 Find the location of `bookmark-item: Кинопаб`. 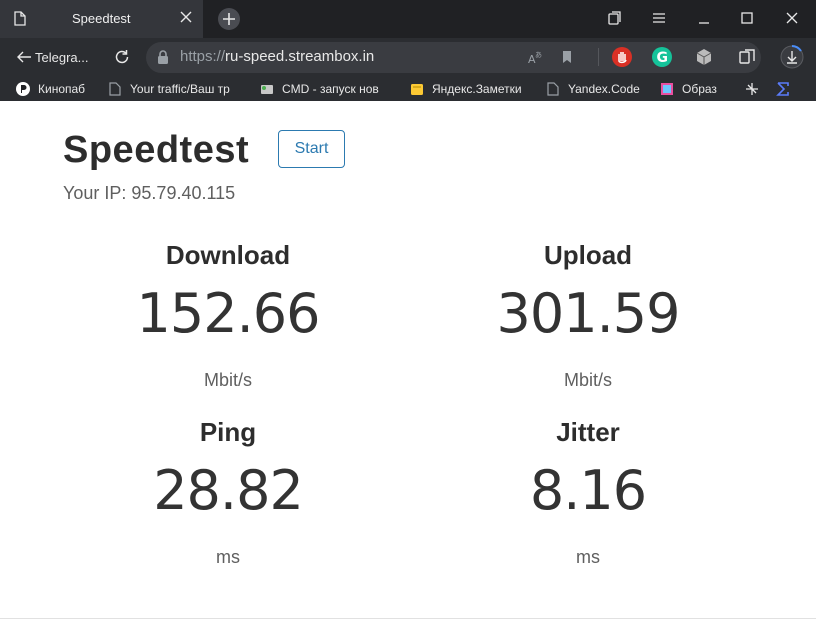

bookmark-item: Кинопаб is located at coordinates (61, 89).